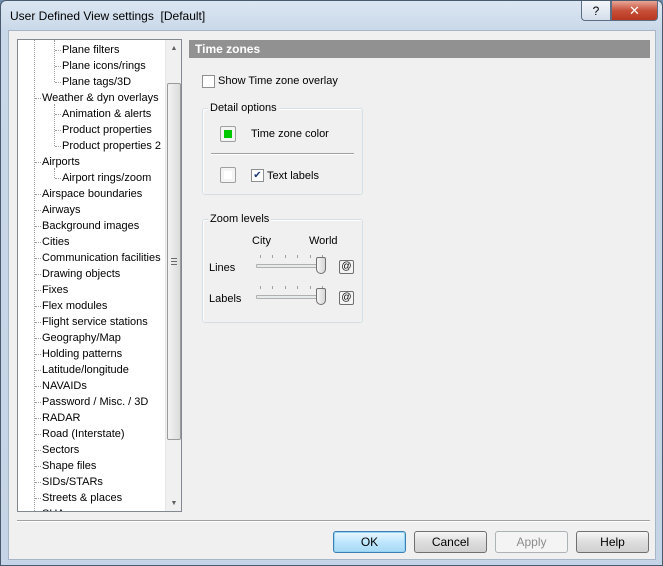 The height and width of the screenshot is (566, 663). What do you see at coordinates (173, 48) in the screenshot?
I see `scroll-up-icon: ▲` at bounding box center [173, 48].